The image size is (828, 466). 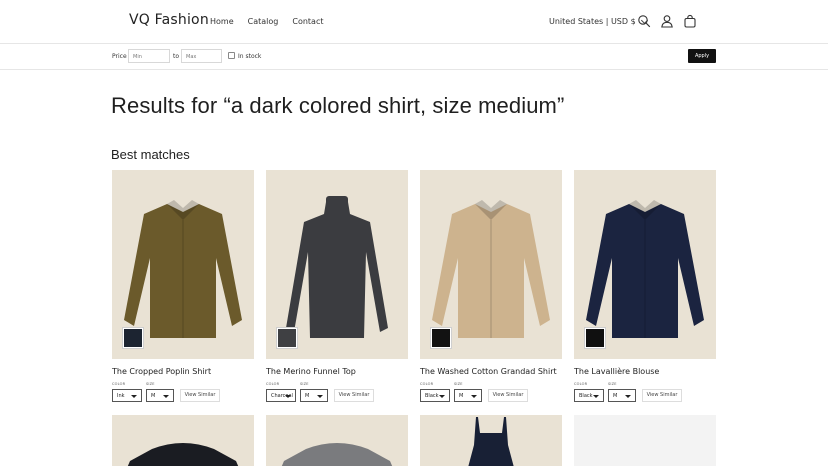 What do you see at coordinates (307, 21) in the screenshot?
I see `nav-contact: Contact` at bounding box center [307, 21].